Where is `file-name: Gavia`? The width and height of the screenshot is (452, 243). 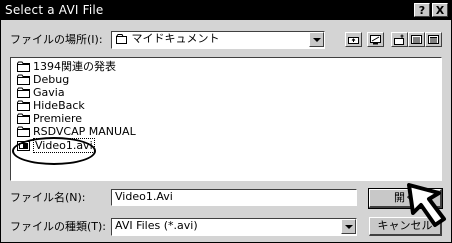 file-name: Gavia is located at coordinates (49, 92).